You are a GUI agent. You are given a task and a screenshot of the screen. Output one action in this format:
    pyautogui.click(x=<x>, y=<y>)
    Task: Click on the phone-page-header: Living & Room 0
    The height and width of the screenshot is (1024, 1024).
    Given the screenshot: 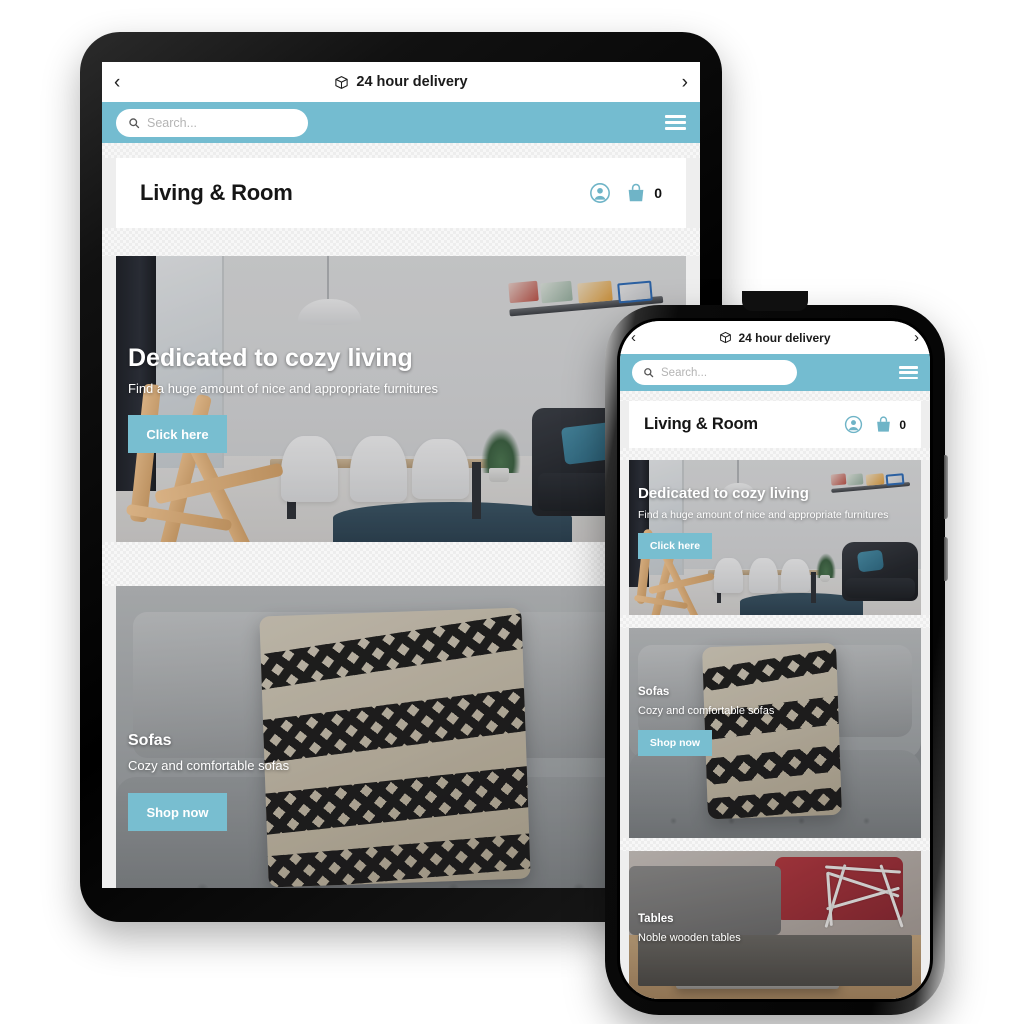 What is the action you would take?
    pyautogui.click(x=775, y=424)
    